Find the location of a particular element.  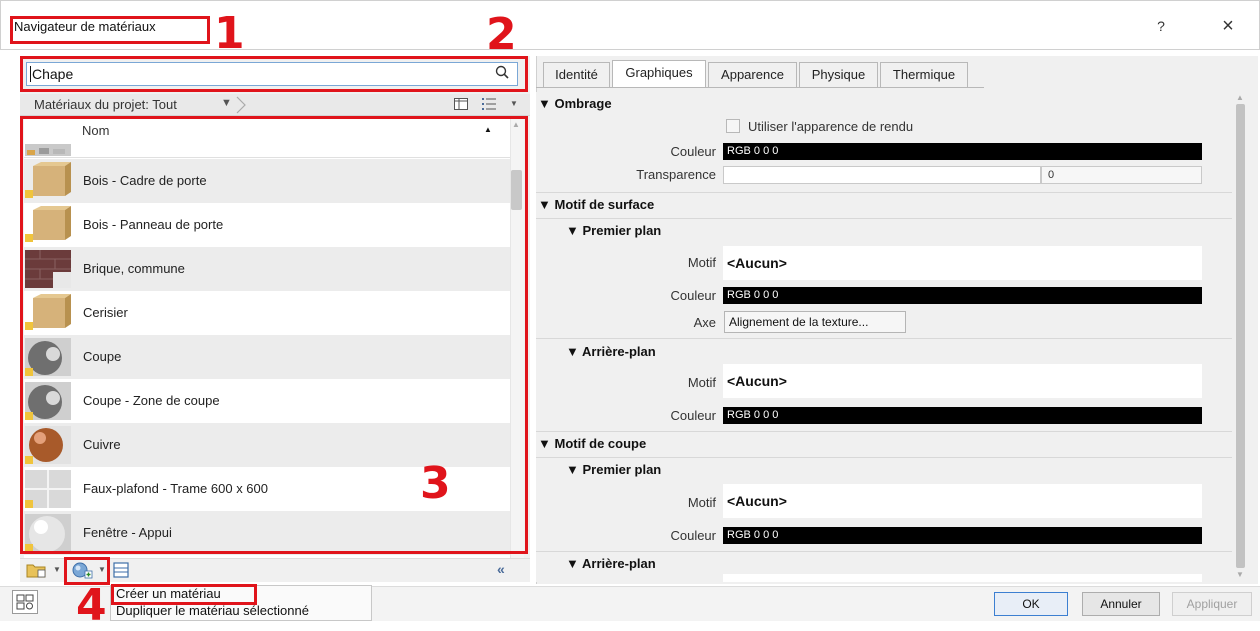

use-render-appearance-label: Utiliser l'apparence de rendu is located at coordinates (831, 126).